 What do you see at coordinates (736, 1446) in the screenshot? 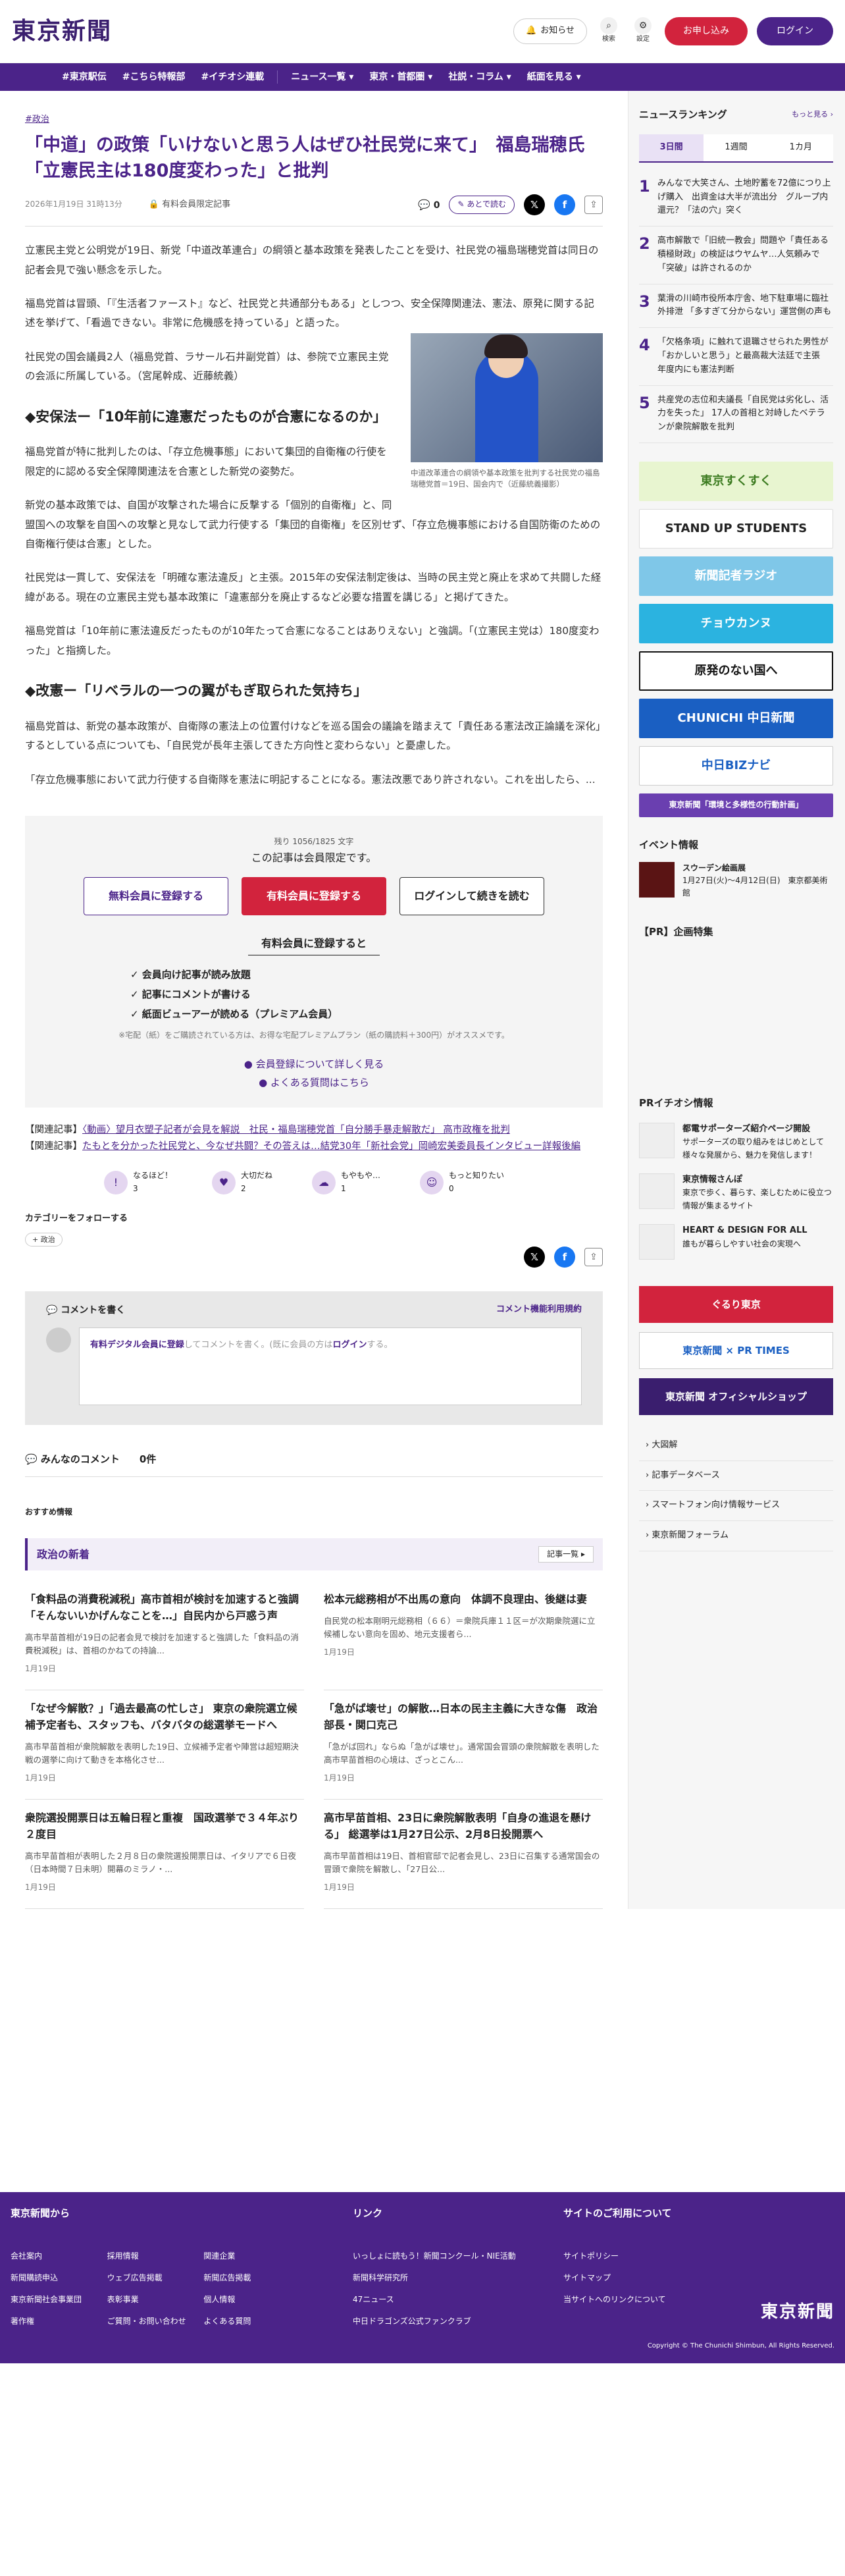
I see `sidebar-link: › 大図解` at bounding box center [736, 1446].